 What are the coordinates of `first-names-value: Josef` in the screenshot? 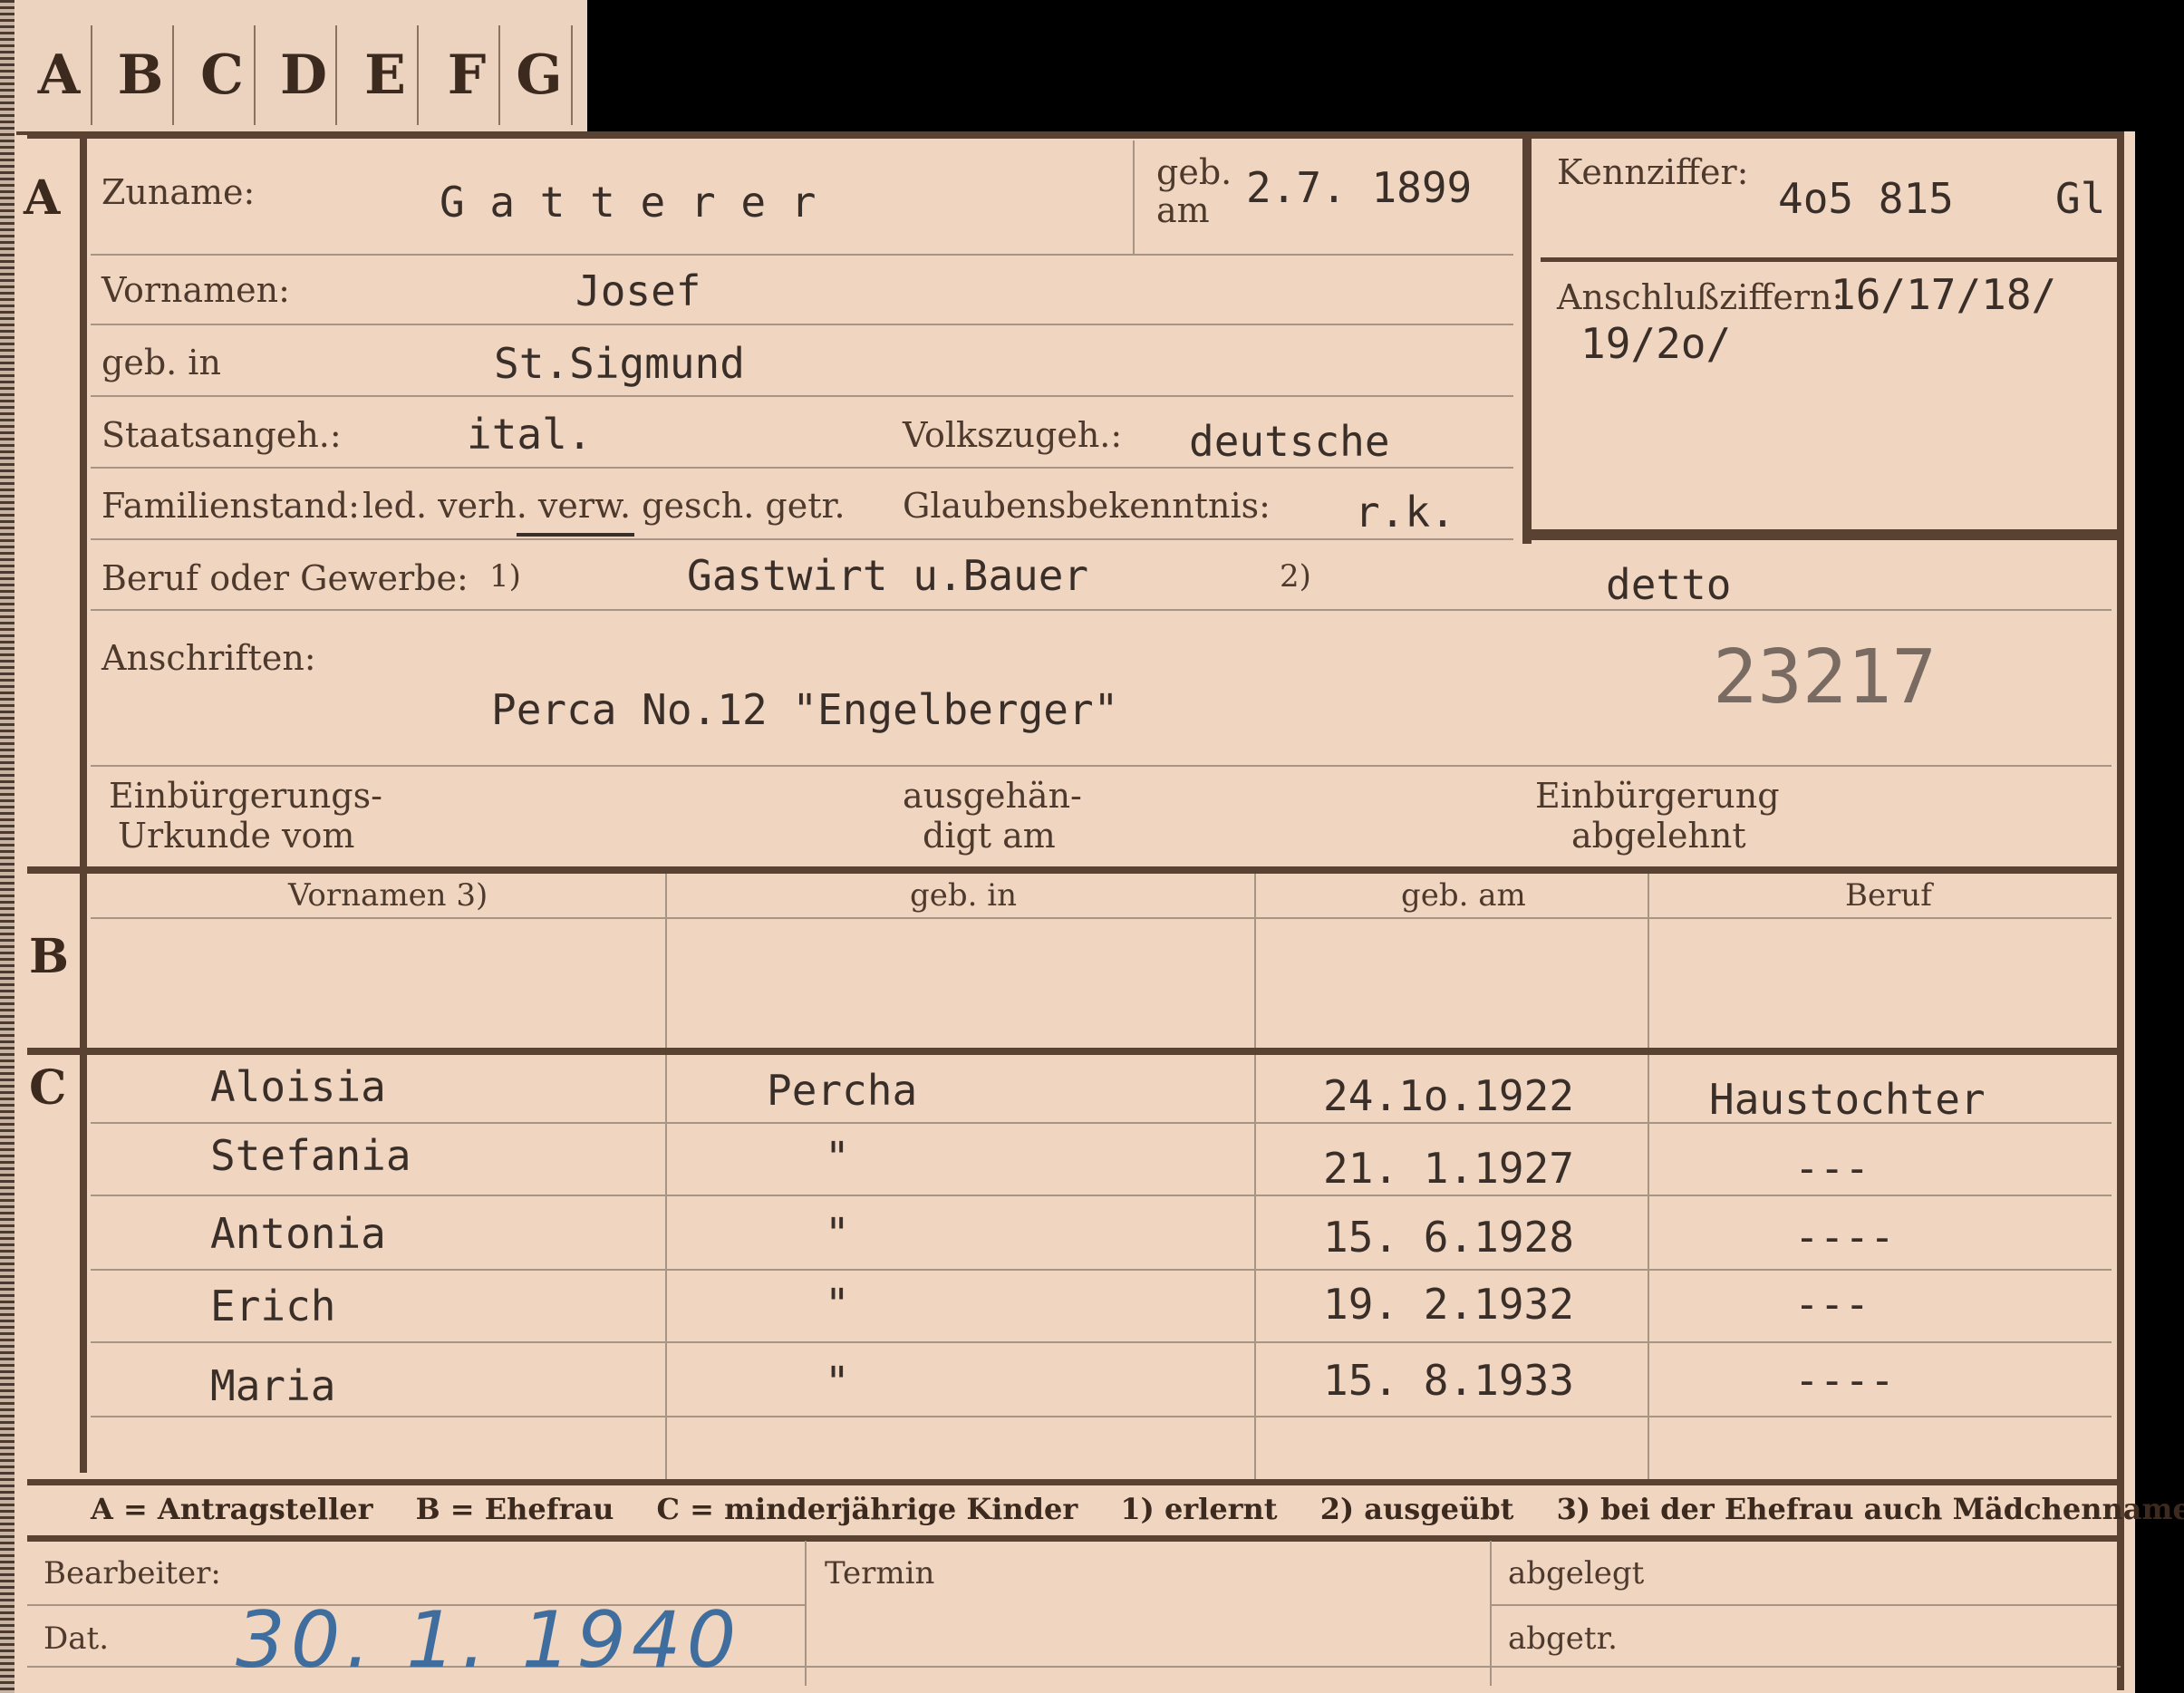 It's located at (638, 291).